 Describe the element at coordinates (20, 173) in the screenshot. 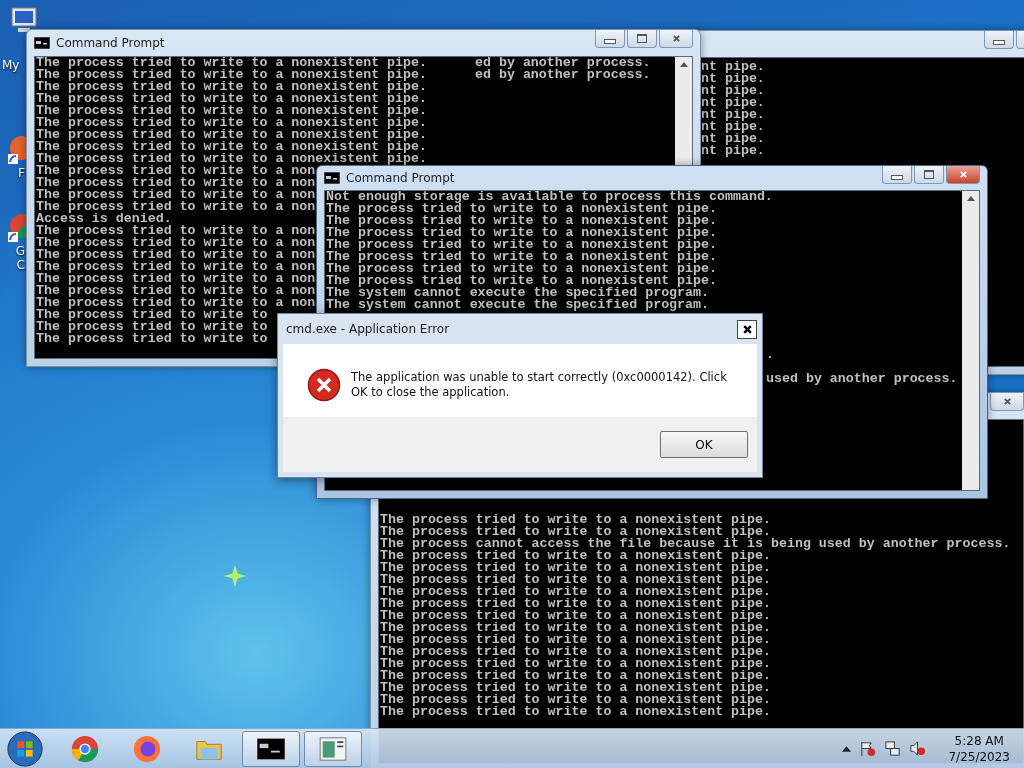

I see `desktop-icon-label: F` at that location.